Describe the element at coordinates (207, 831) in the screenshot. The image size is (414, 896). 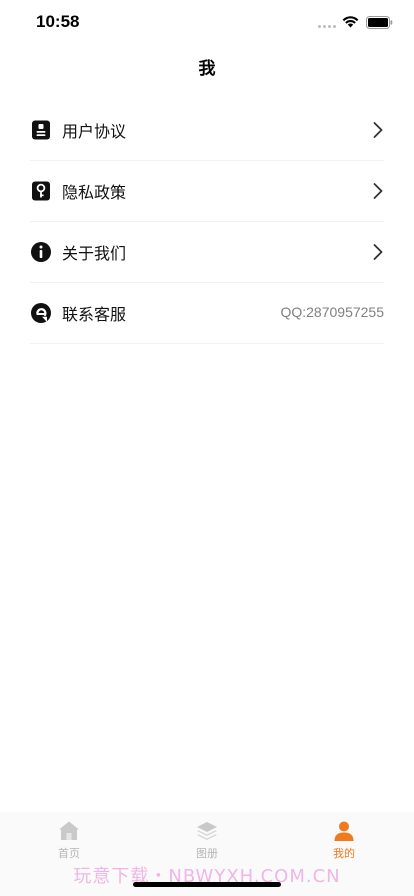
I see `layers-icon` at that location.